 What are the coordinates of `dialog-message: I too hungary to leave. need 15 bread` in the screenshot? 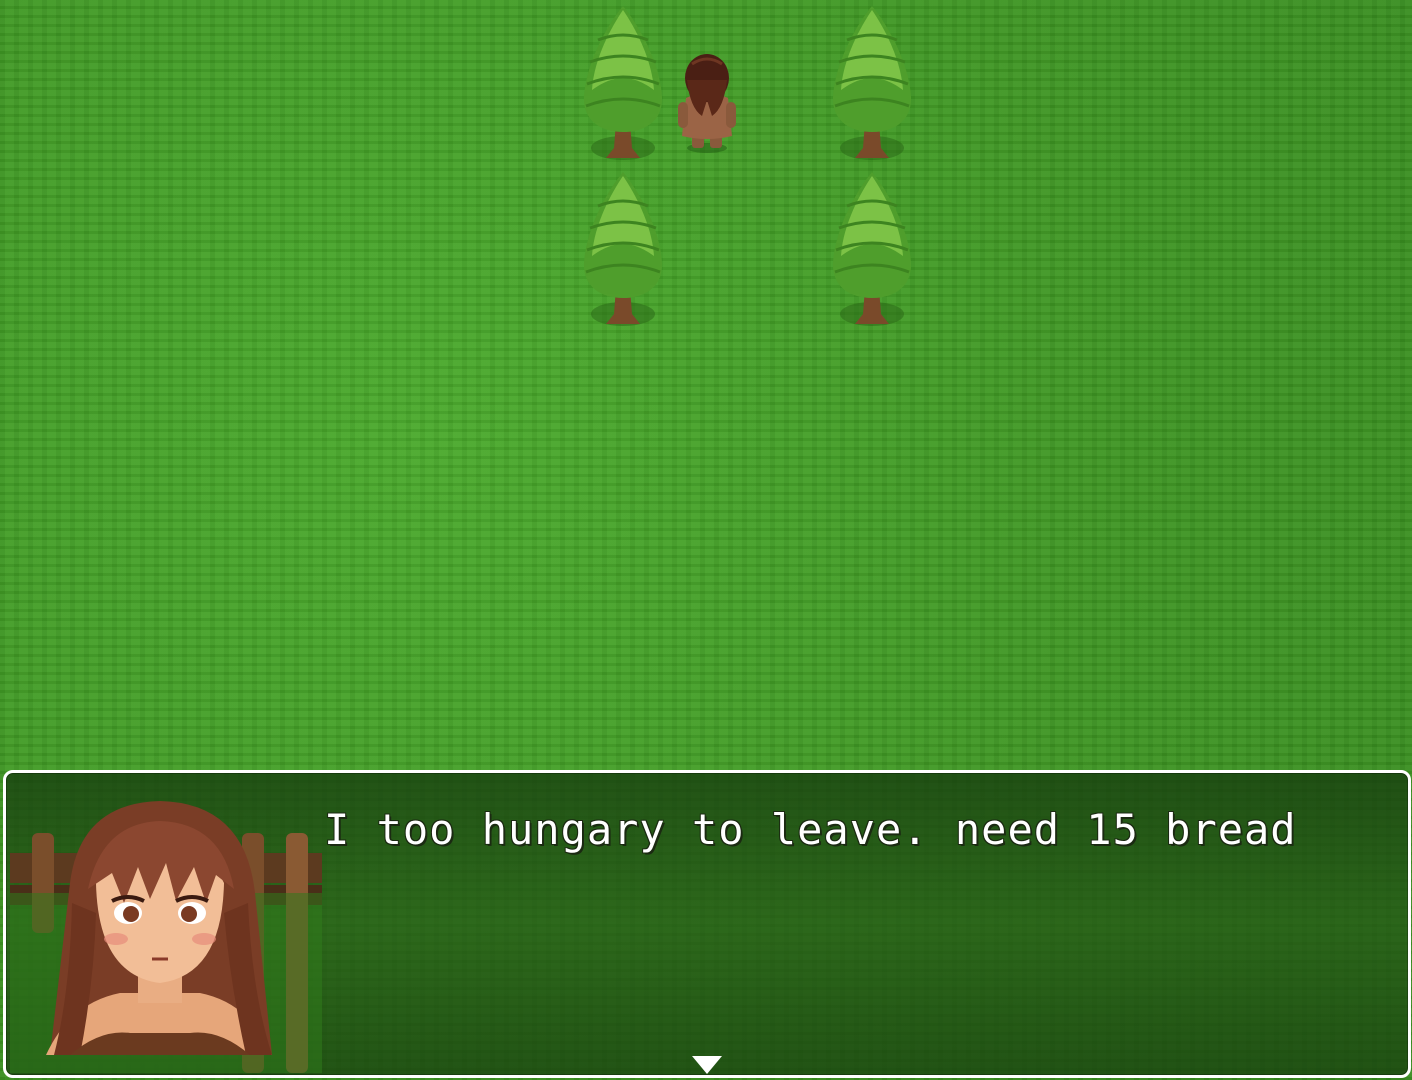 It's located at (810, 829).